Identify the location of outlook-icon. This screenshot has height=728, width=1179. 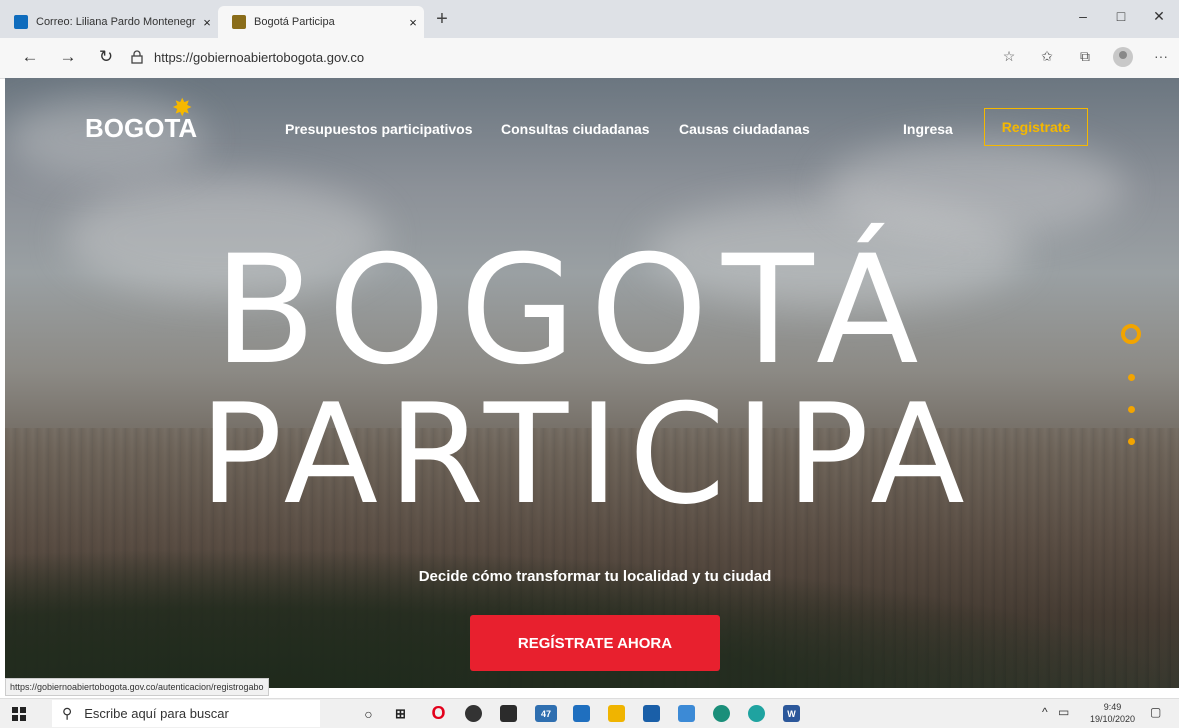
(21, 22).